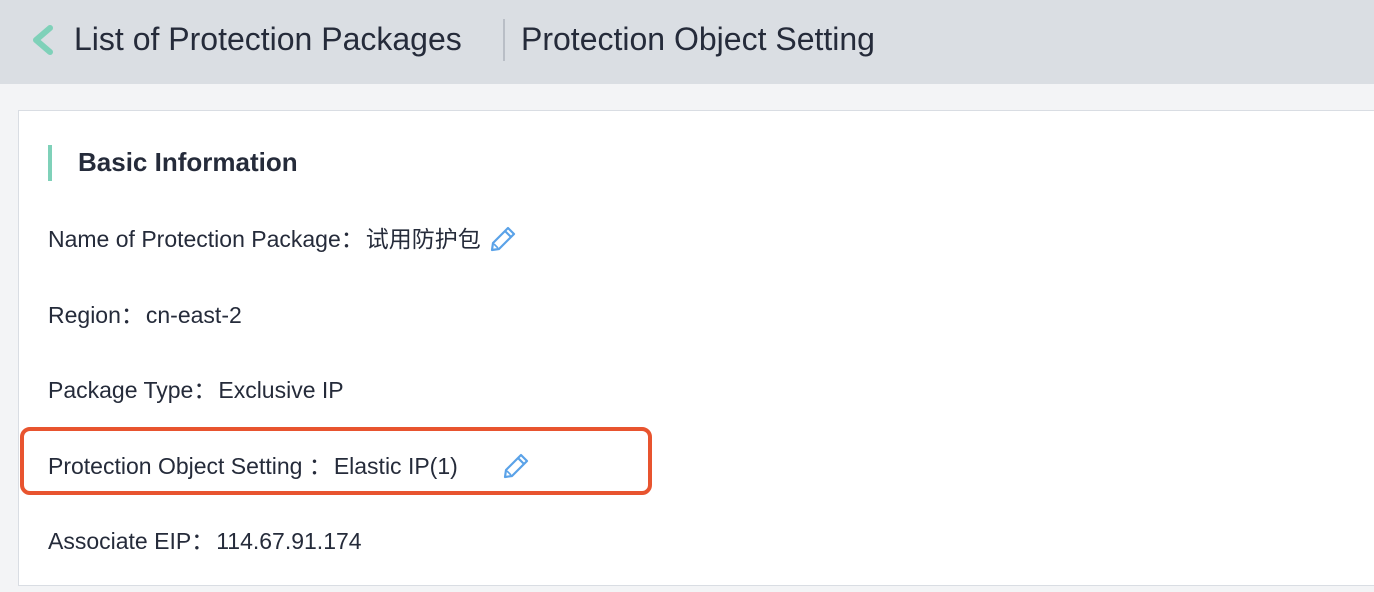 This screenshot has width=1374, height=592. I want to click on breadcrumb-protection-packages: List of Protection Packages, so click(268, 39).